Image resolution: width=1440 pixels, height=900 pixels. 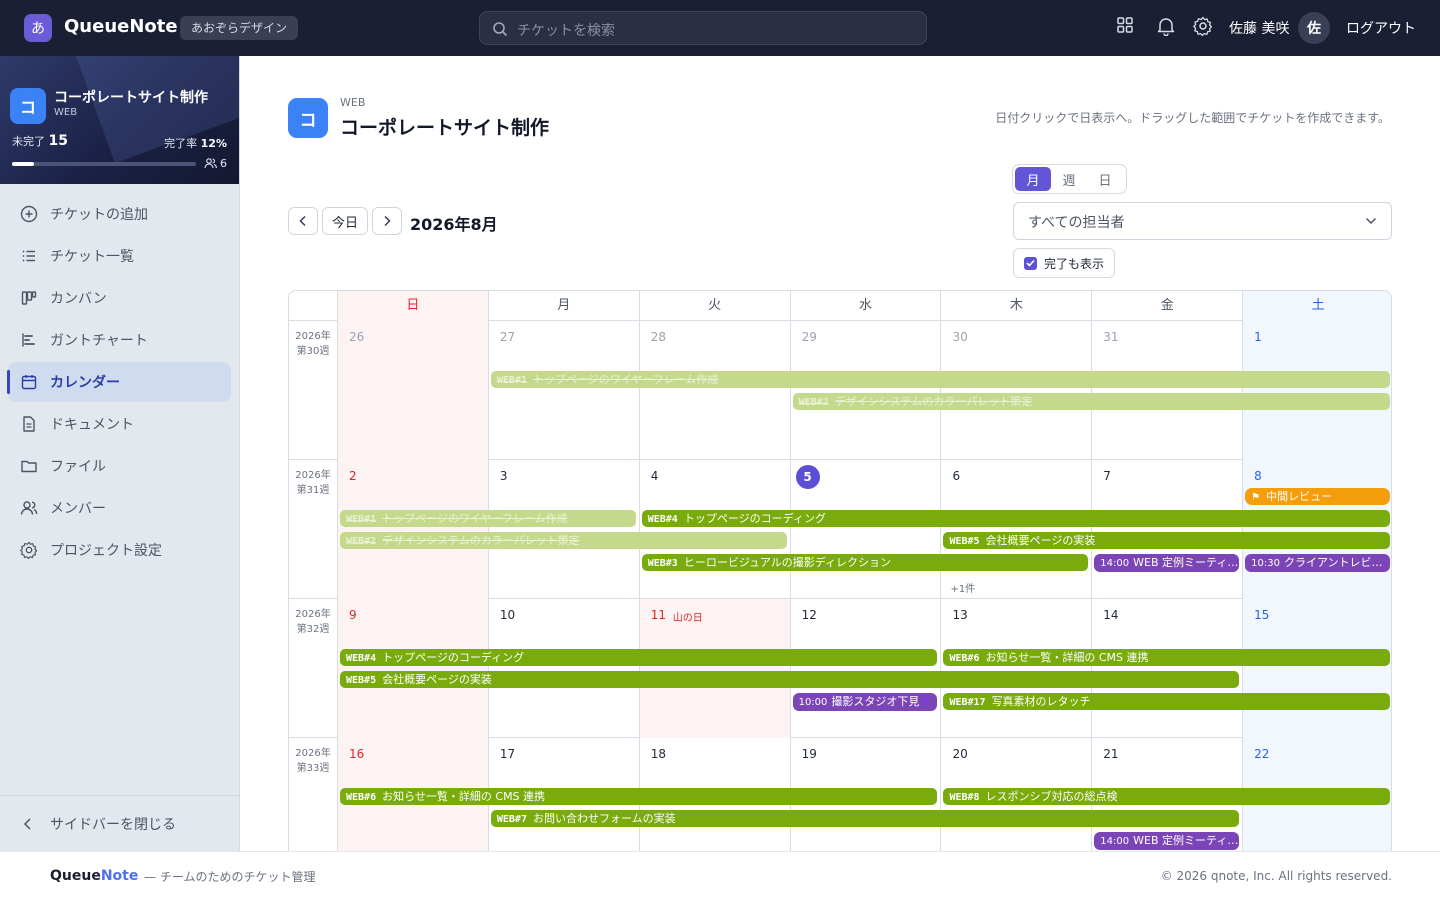 I want to click on day-number: 30, so click(x=959, y=337).